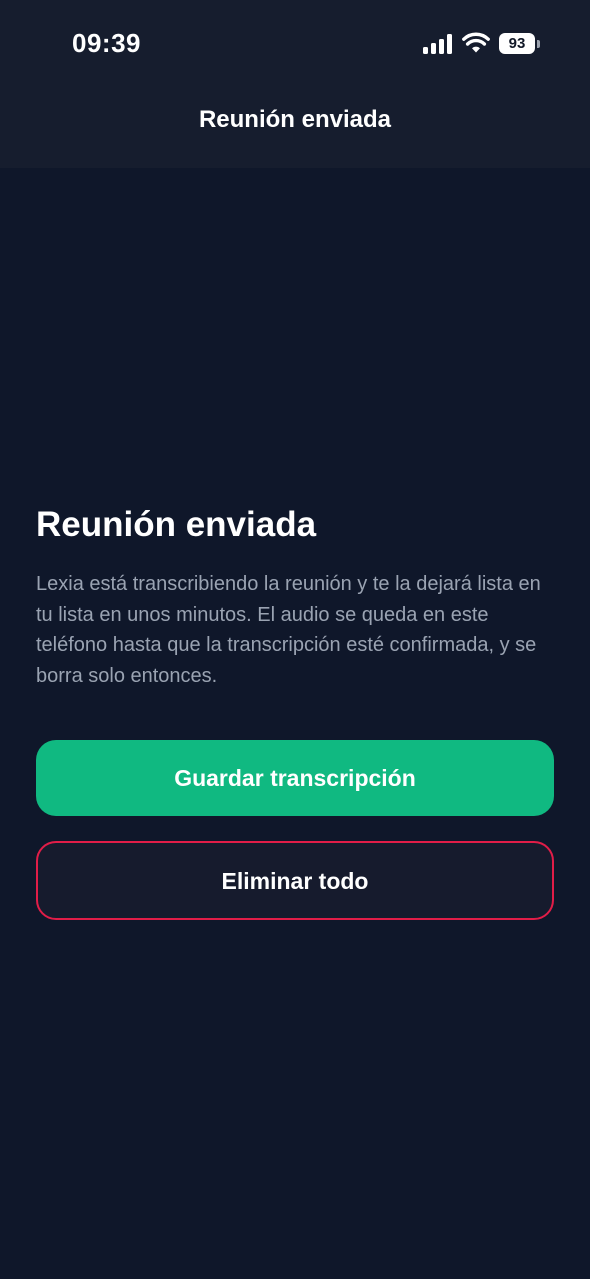  Describe the element at coordinates (517, 43) in the screenshot. I see `battery-level: 93` at that location.